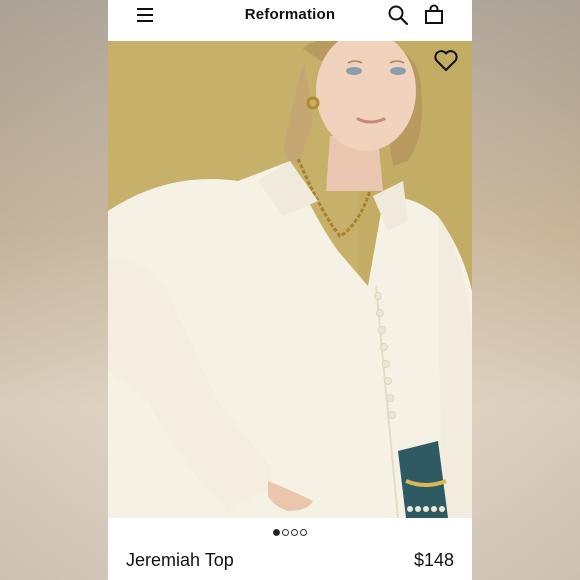 The image size is (580, 580). What do you see at coordinates (290, 14) in the screenshot?
I see `brand-logo: Reformation` at bounding box center [290, 14].